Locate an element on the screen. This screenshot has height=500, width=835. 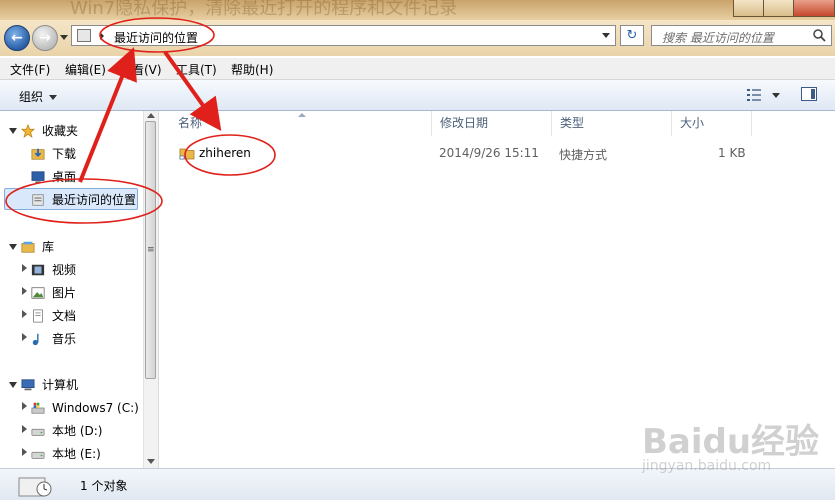
title-bar: Win7隐私保护，清除最近打开的程序和文件记录 is located at coordinates (417, 10).